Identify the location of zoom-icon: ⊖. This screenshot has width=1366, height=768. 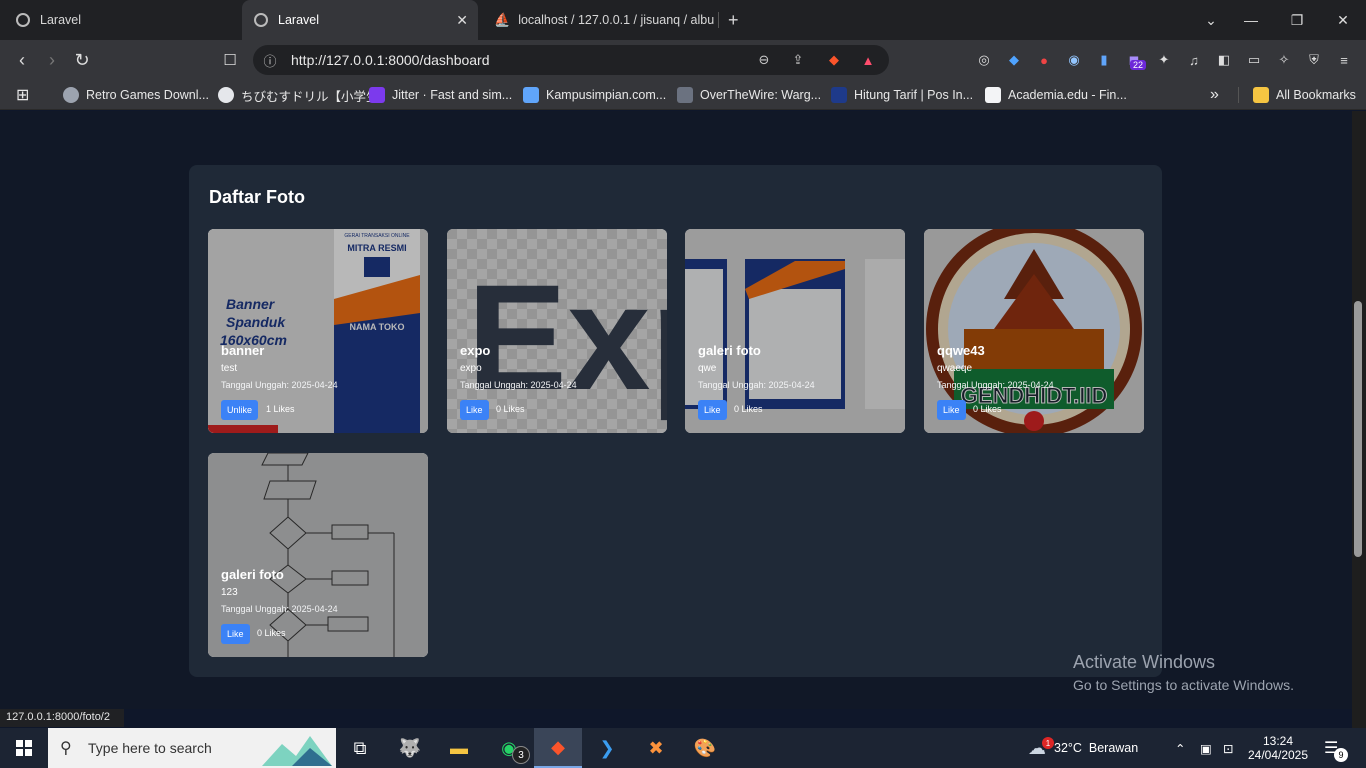
(764, 60).